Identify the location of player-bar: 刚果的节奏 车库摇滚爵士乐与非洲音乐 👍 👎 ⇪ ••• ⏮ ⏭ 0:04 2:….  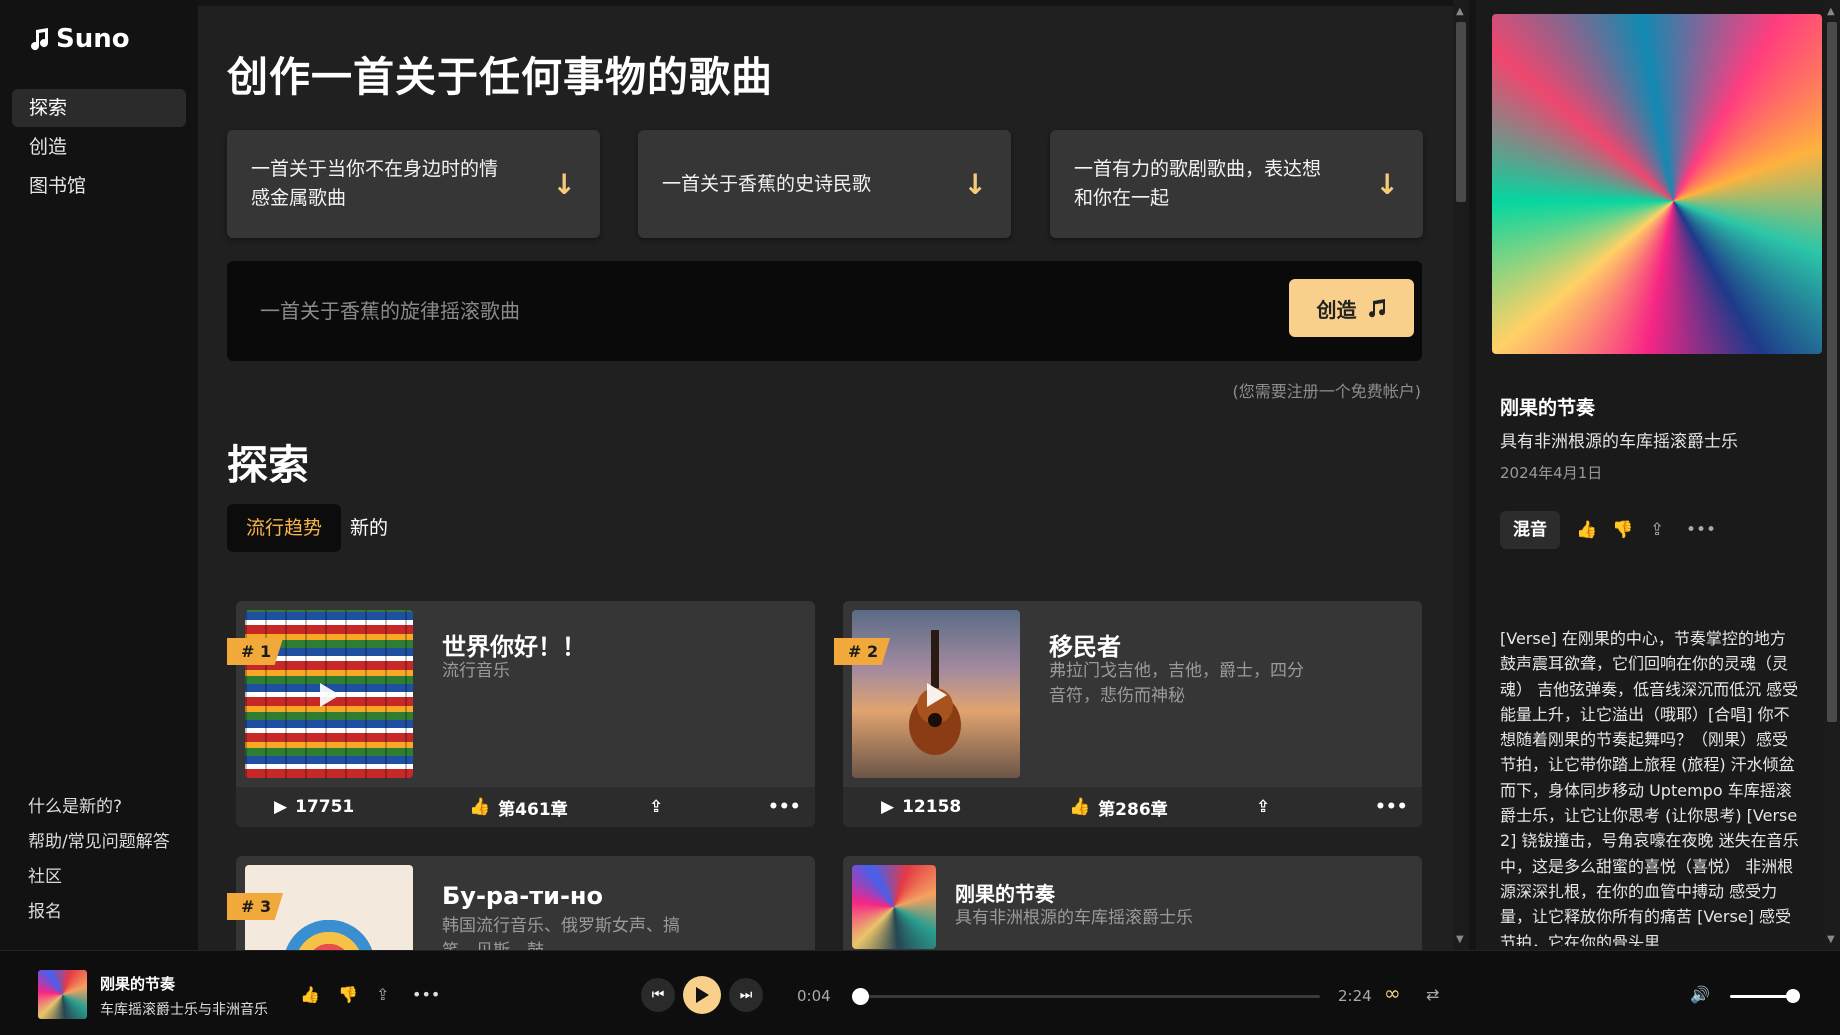
(920, 992).